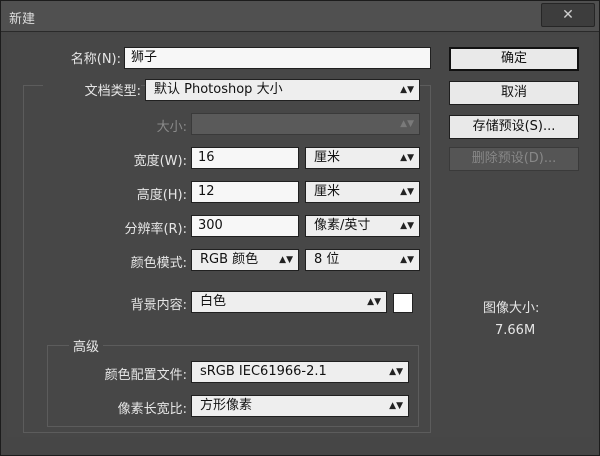 This screenshot has width=600, height=456. I want to click on background-color-swatch, so click(403, 303).